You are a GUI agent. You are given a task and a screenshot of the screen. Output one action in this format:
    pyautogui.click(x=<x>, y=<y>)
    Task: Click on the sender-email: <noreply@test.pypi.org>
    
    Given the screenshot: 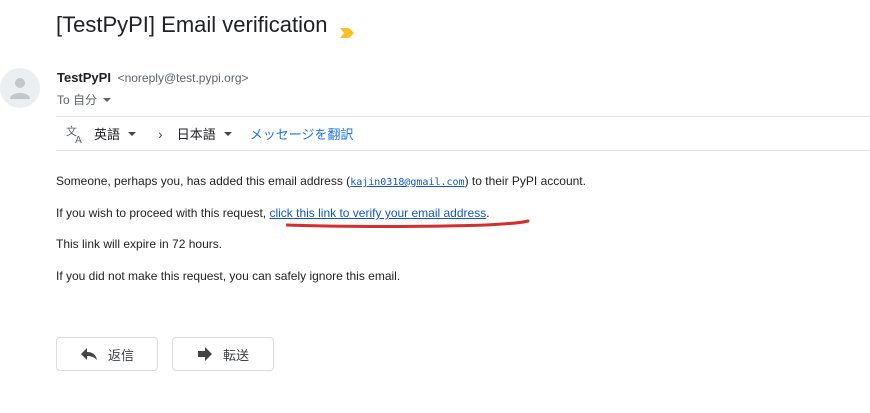 What is the action you would take?
    pyautogui.click(x=183, y=78)
    